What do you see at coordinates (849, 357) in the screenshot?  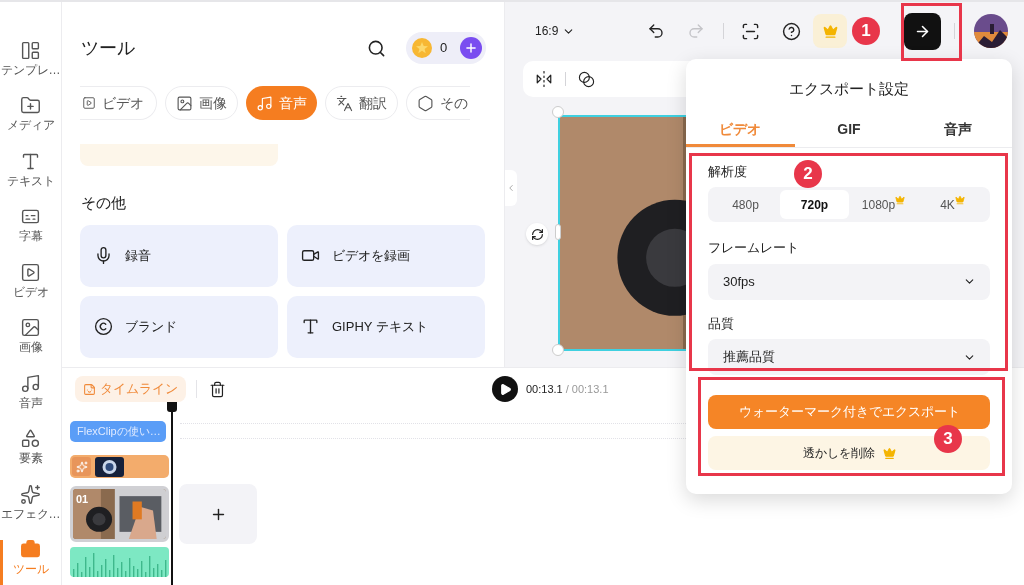 I see `quality-dropdown: 推薦品質` at bounding box center [849, 357].